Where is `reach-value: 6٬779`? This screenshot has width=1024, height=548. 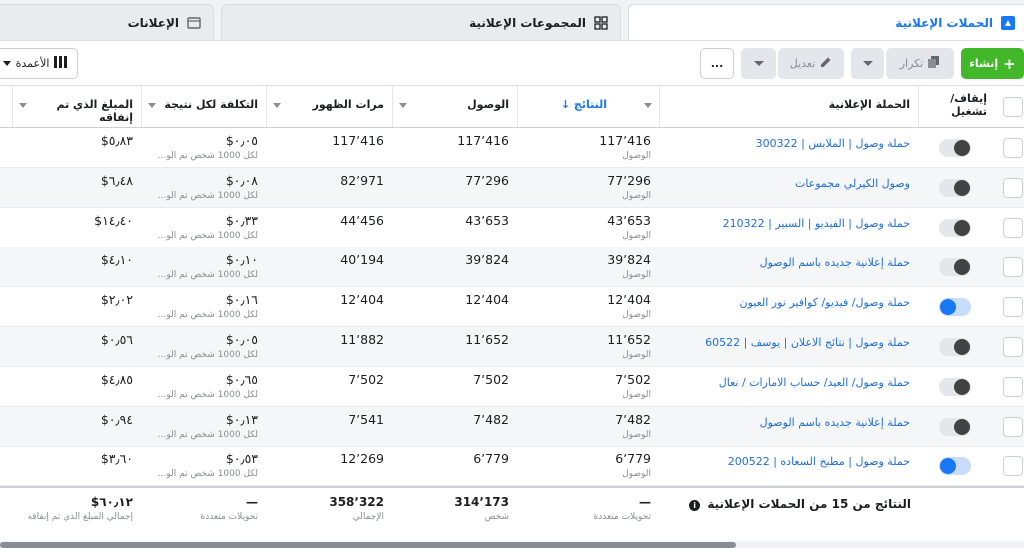 reach-value: 6٬779 is located at coordinates (491, 459).